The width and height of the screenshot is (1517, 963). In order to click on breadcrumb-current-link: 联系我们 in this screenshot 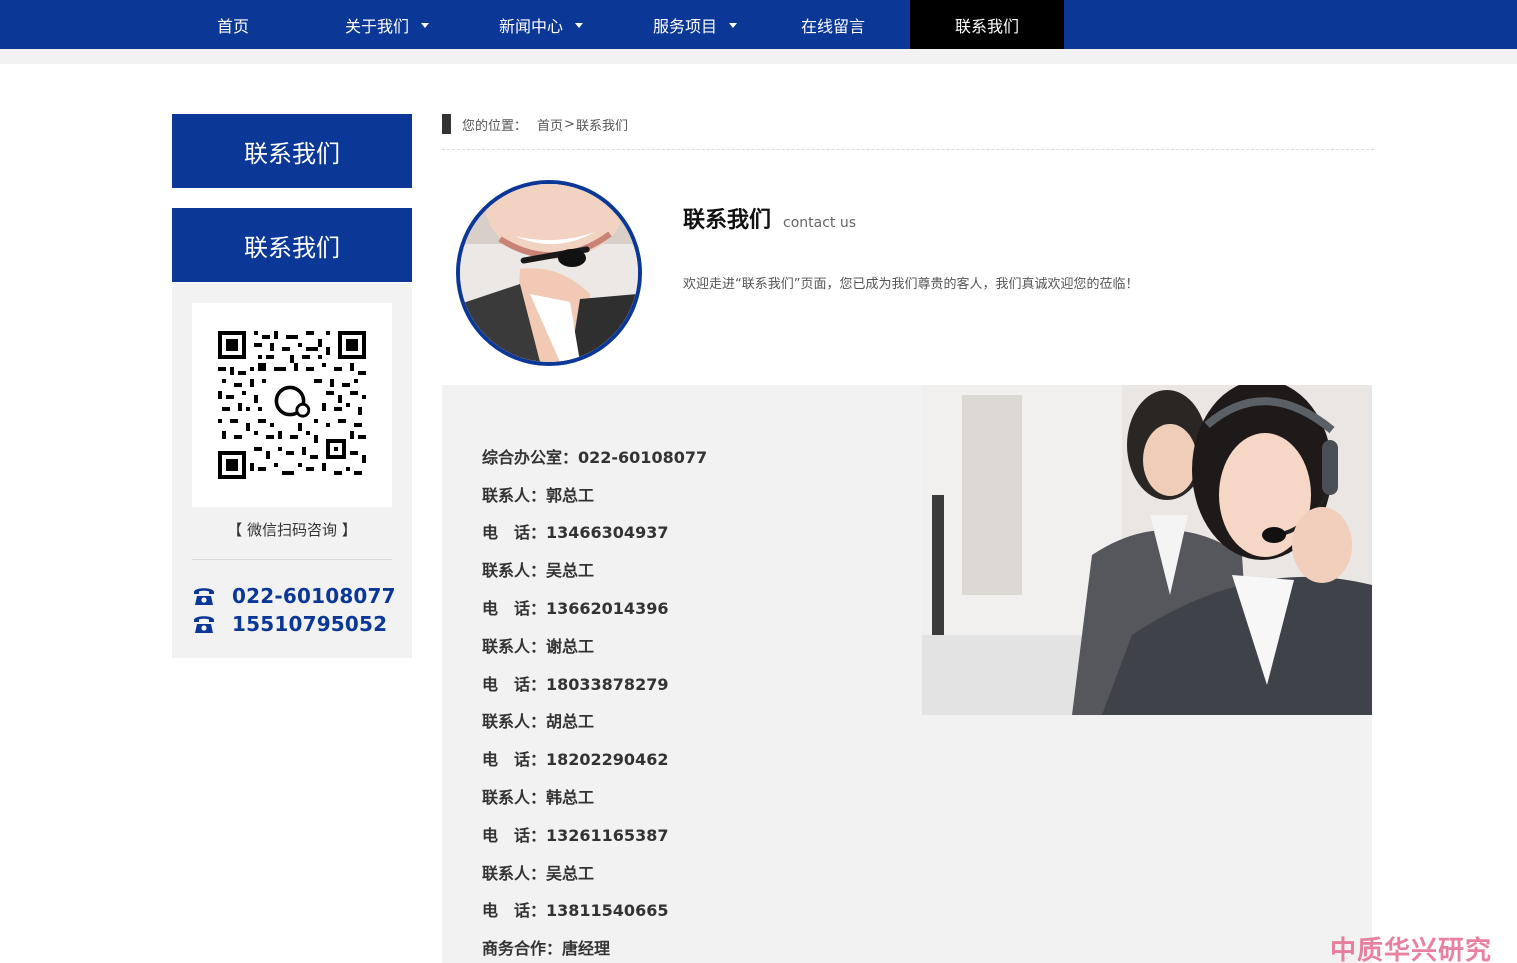, I will do `click(602, 124)`.